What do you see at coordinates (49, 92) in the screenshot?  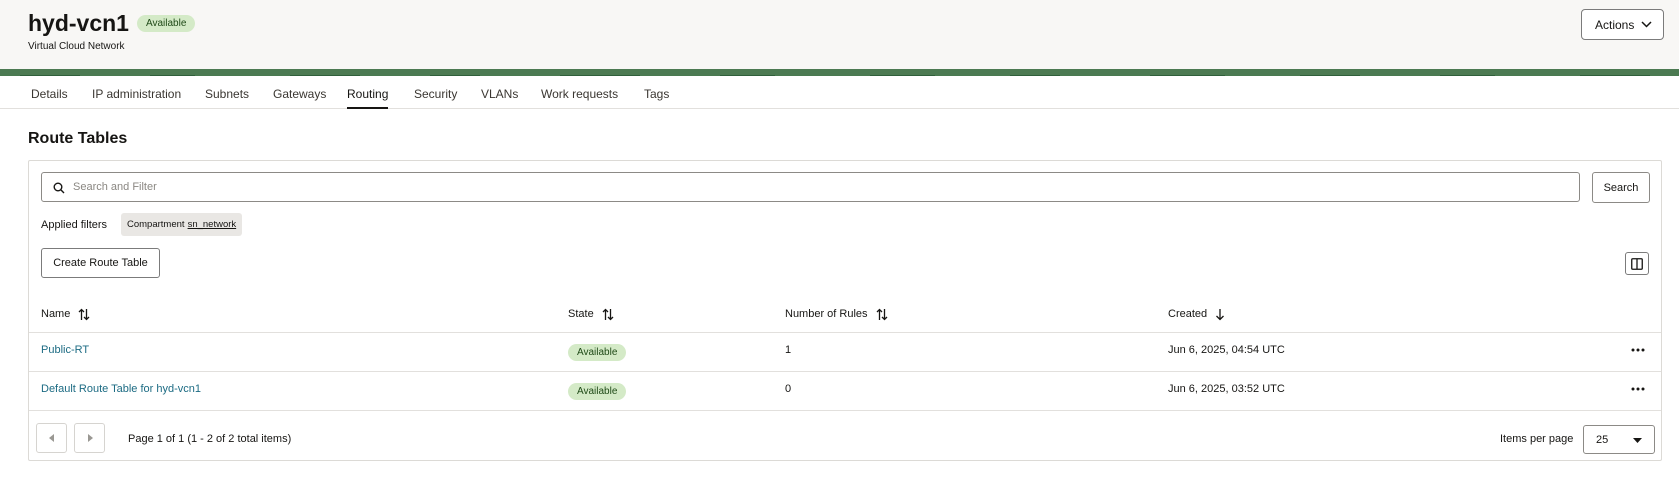 I see `tab-details: Details` at bounding box center [49, 92].